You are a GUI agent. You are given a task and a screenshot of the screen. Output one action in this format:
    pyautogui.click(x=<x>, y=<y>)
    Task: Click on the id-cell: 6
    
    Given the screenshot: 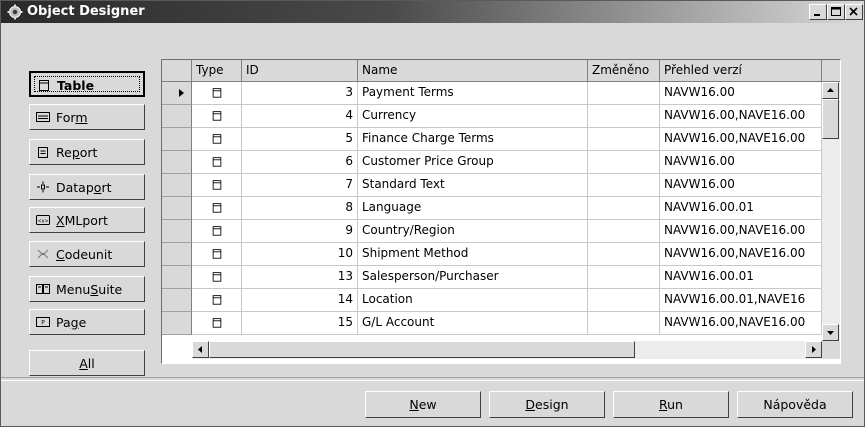 What is the action you would take?
    pyautogui.click(x=300, y=162)
    